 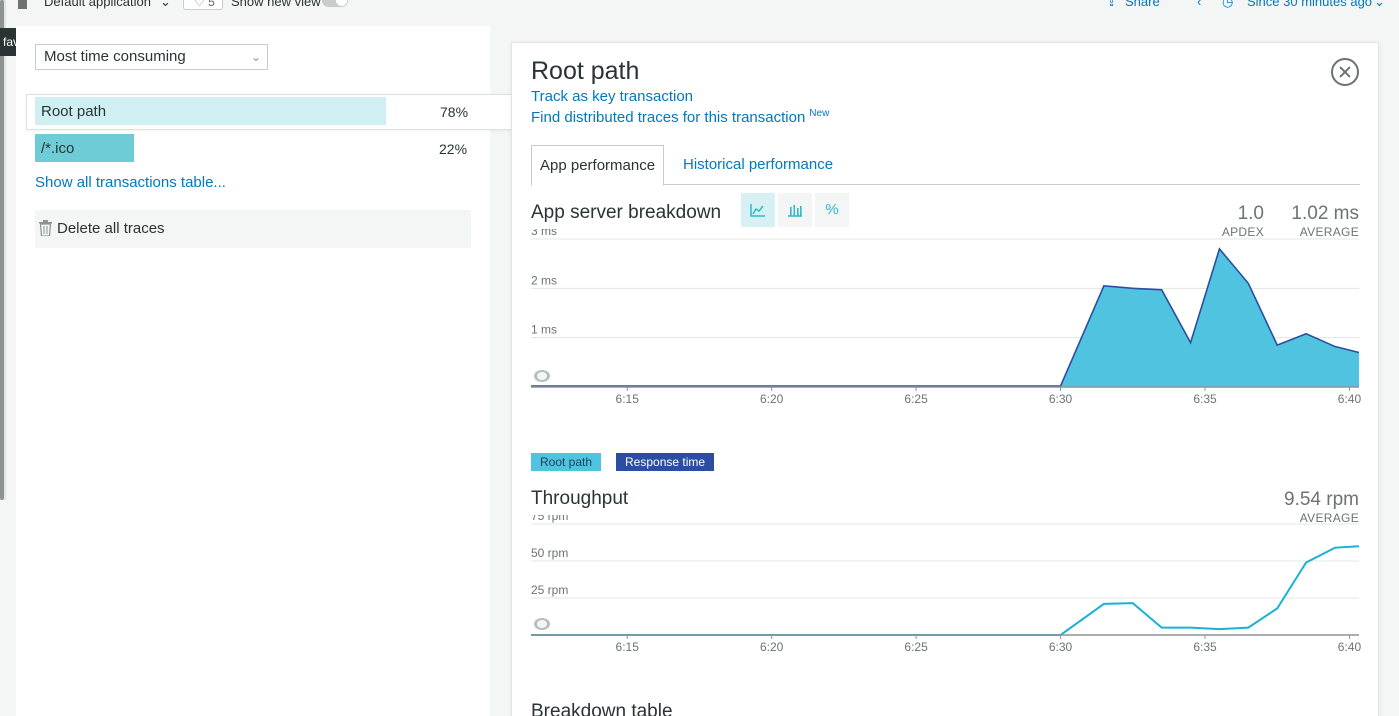 What do you see at coordinates (612, 96) in the screenshot?
I see `track-key-transaction-link: Track as key transaction` at bounding box center [612, 96].